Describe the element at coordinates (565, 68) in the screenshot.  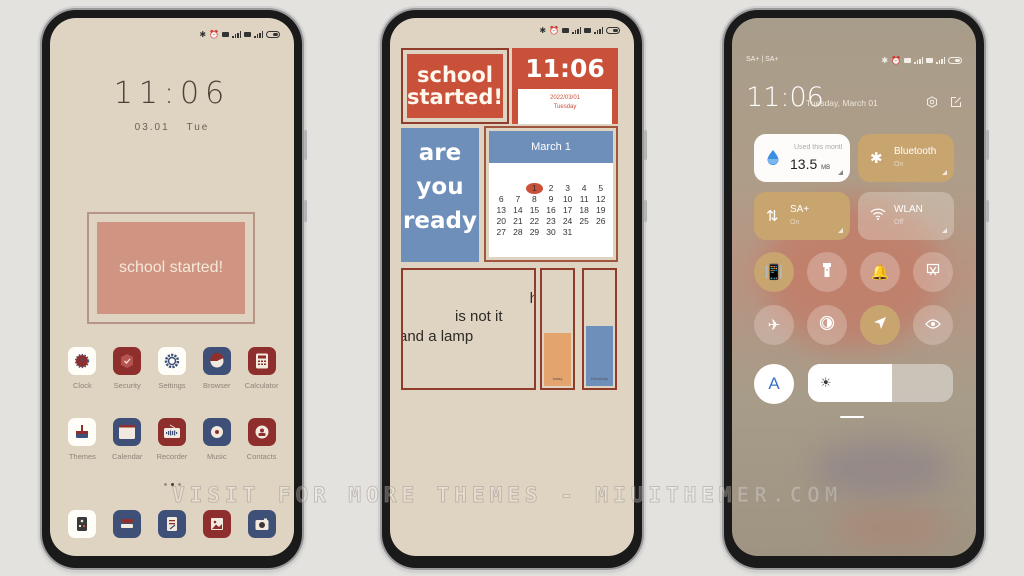
I see `clock-time: 11:06` at that location.